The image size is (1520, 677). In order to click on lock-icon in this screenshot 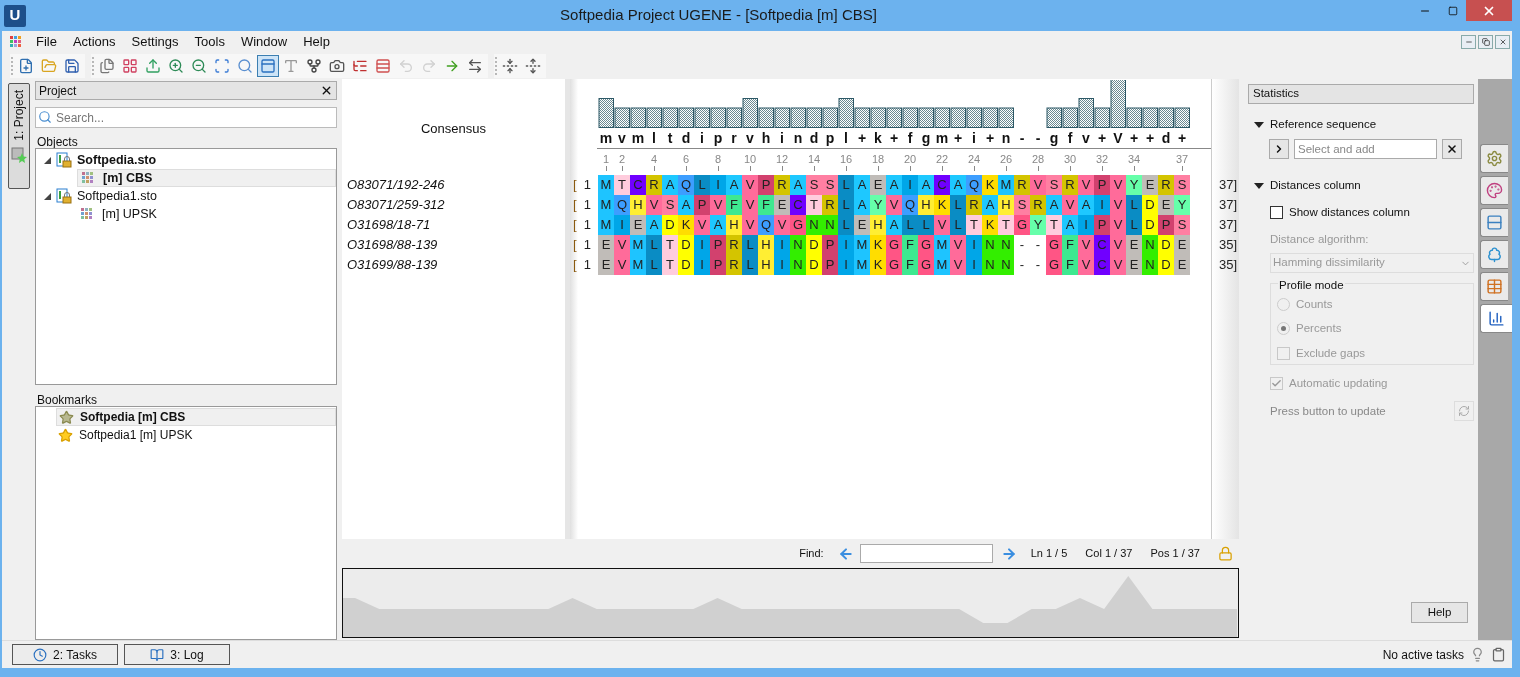, I will do `click(1225, 553)`.